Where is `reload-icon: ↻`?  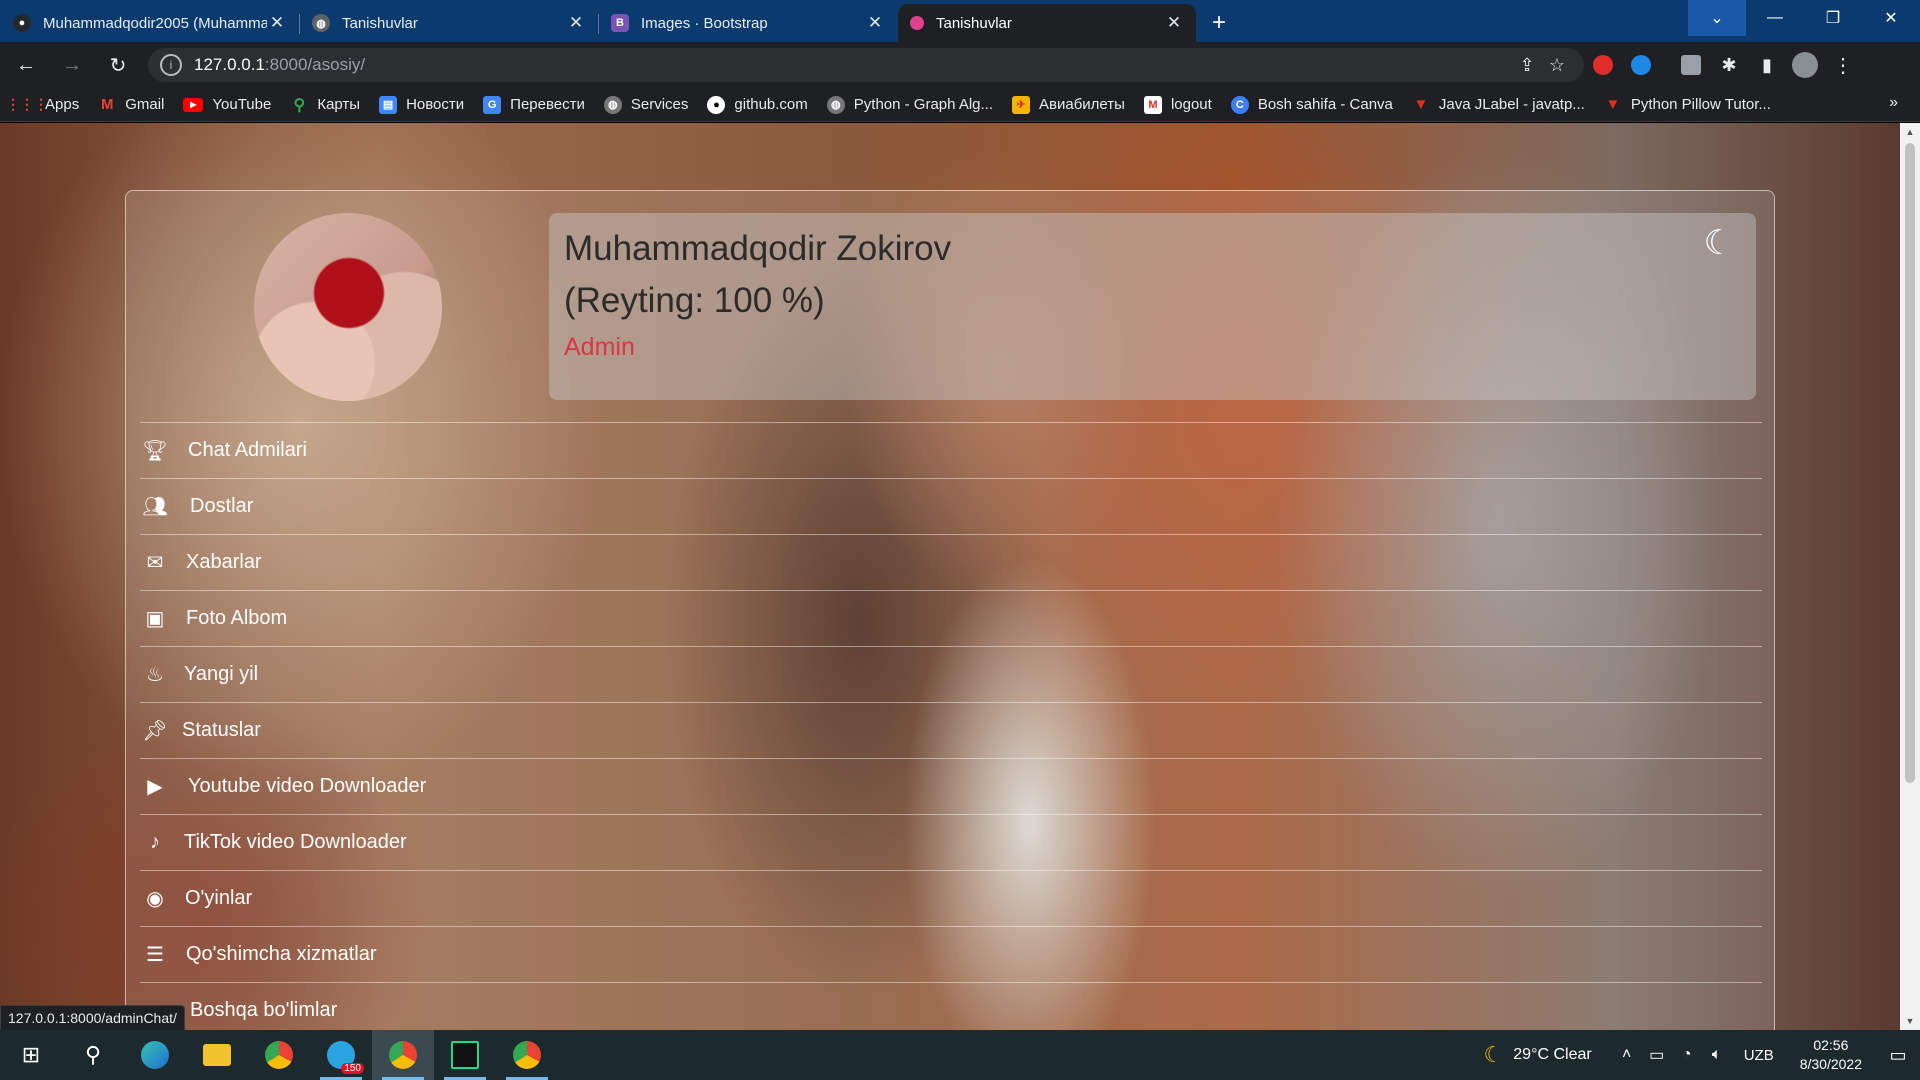 reload-icon: ↻ is located at coordinates (118, 65).